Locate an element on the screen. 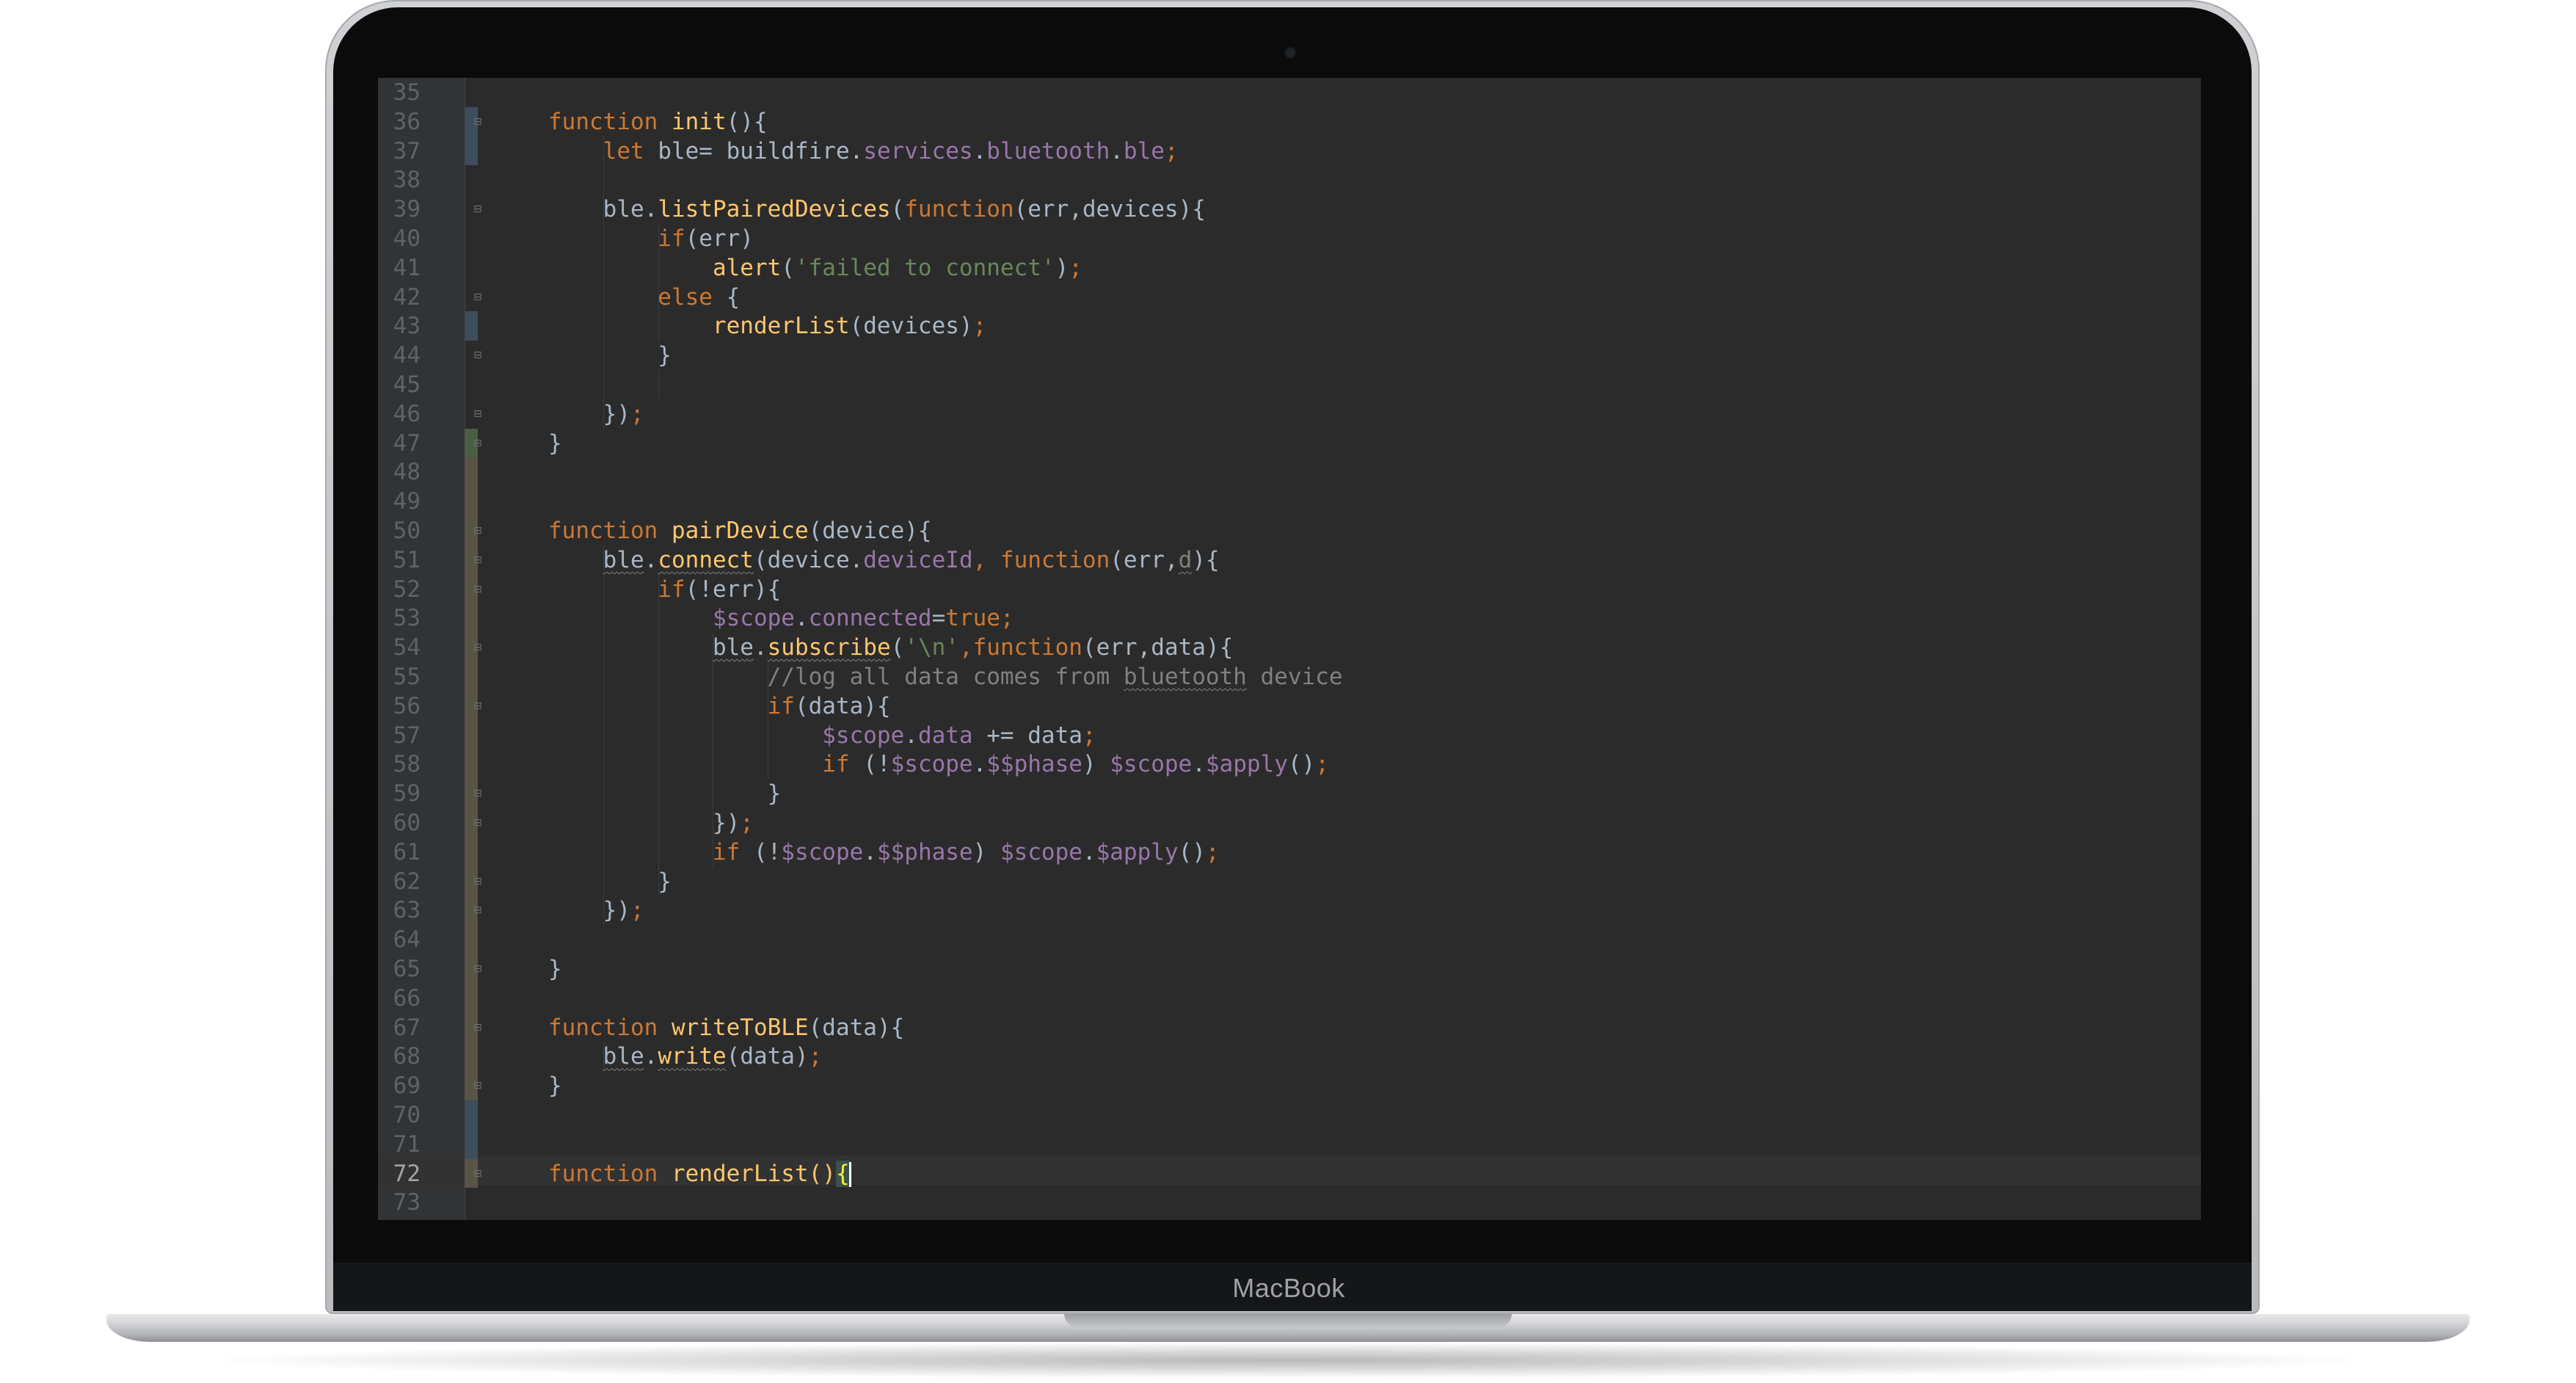 Image resolution: width=2576 pixels, height=1383 pixels. code-token: d is located at coordinates (1185, 559).